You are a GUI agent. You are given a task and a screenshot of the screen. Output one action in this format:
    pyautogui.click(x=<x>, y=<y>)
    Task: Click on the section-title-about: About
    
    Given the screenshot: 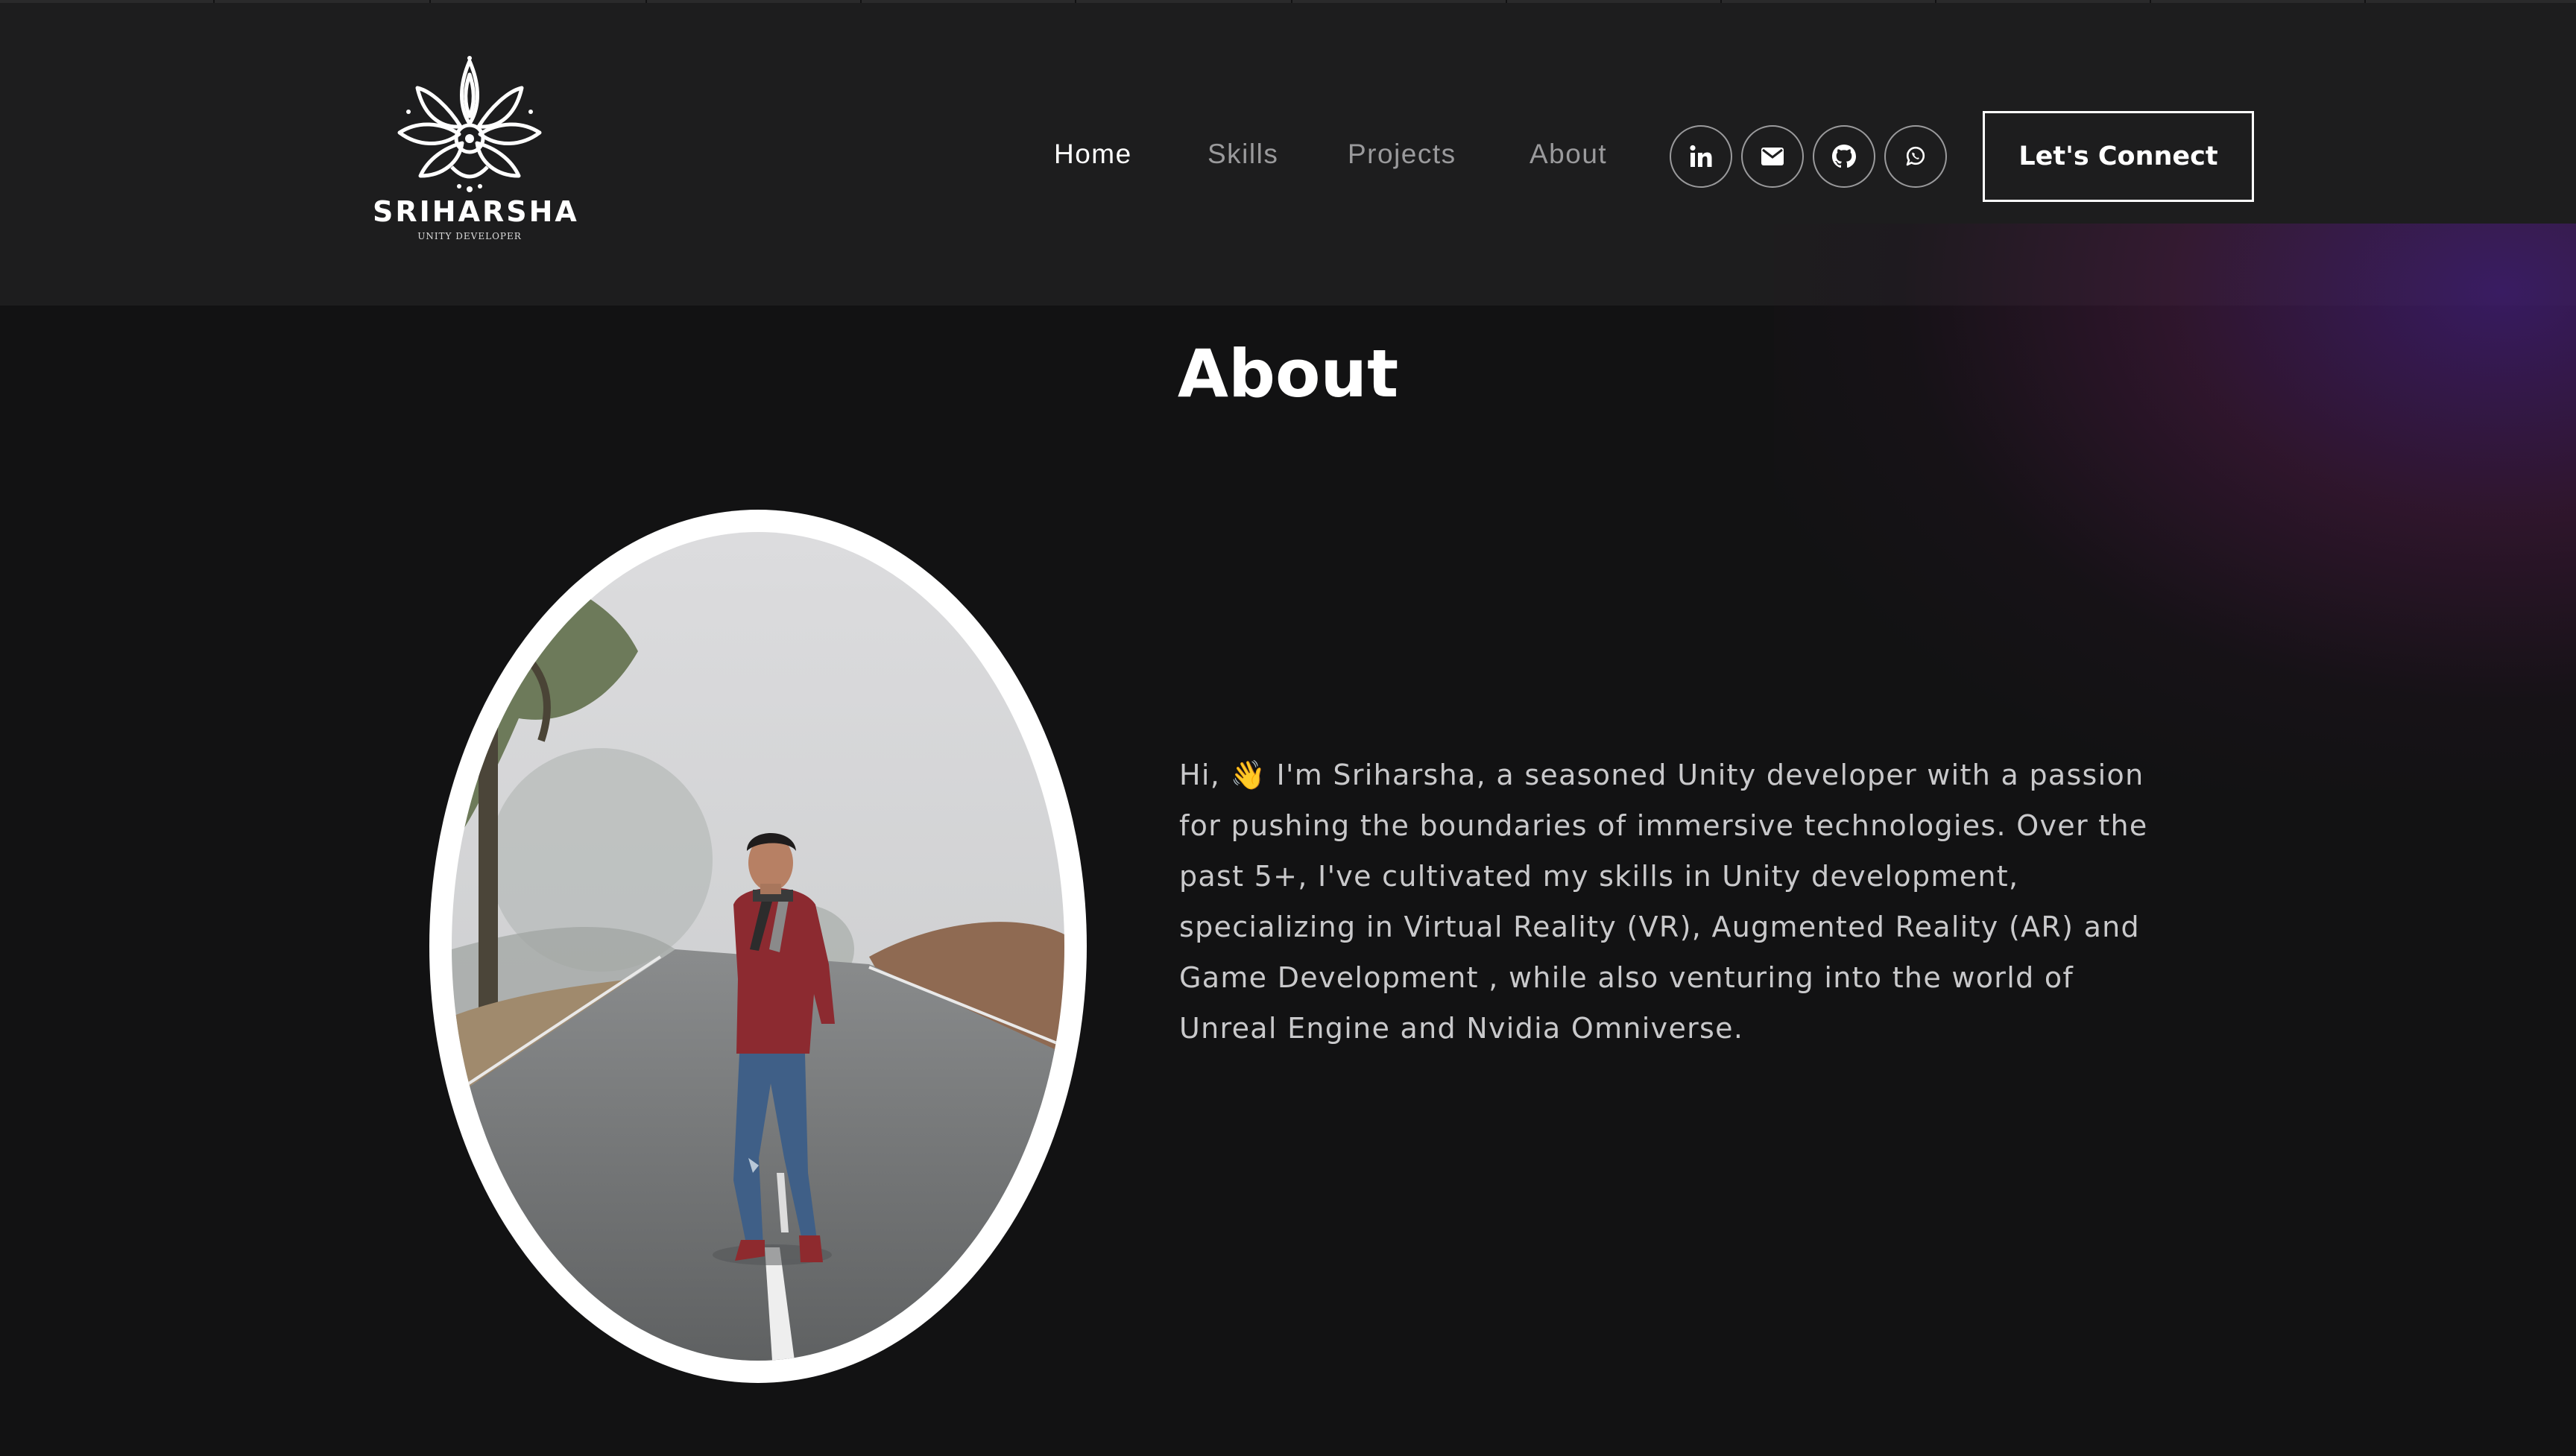 What is the action you would take?
    pyautogui.click(x=1288, y=373)
    